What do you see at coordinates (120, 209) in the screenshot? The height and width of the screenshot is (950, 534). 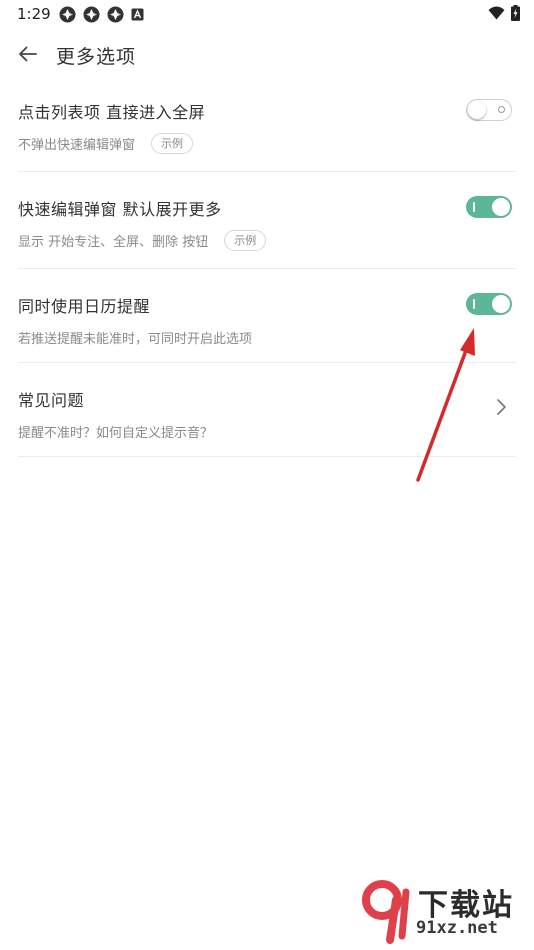 I see `setting-title: 快速编辑弹窗 默认展开更多` at bounding box center [120, 209].